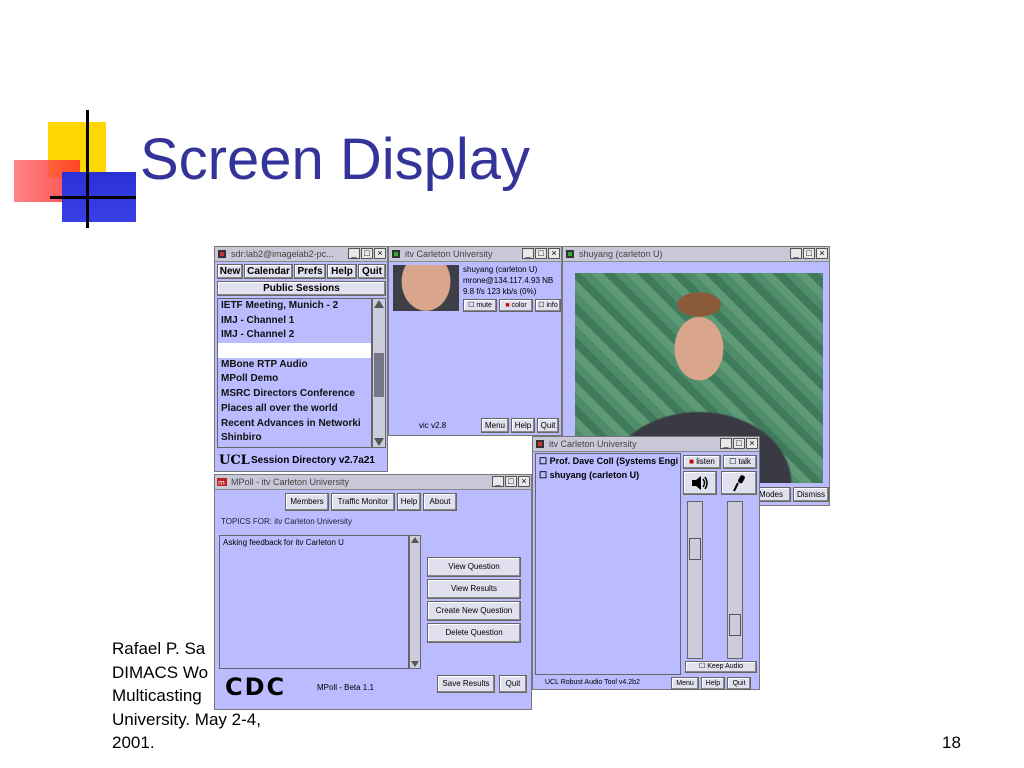 Image resolution: width=1024 pixels, height=768 pixels. What do you see at coordinates (234, 460) in the screenshot?
I see `ucl-logo: UCL` at bounding box center [234, 460].